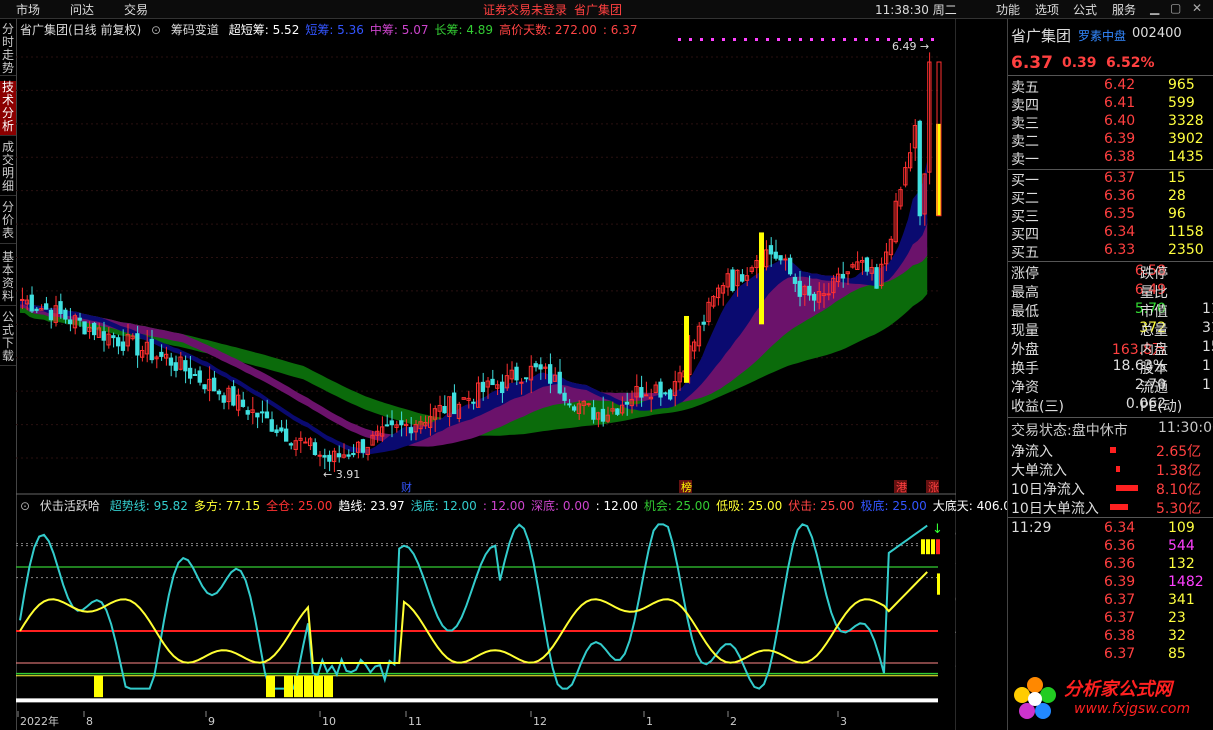  I want to click on tab-fundamentals: 基本资料, so click(8, 278).